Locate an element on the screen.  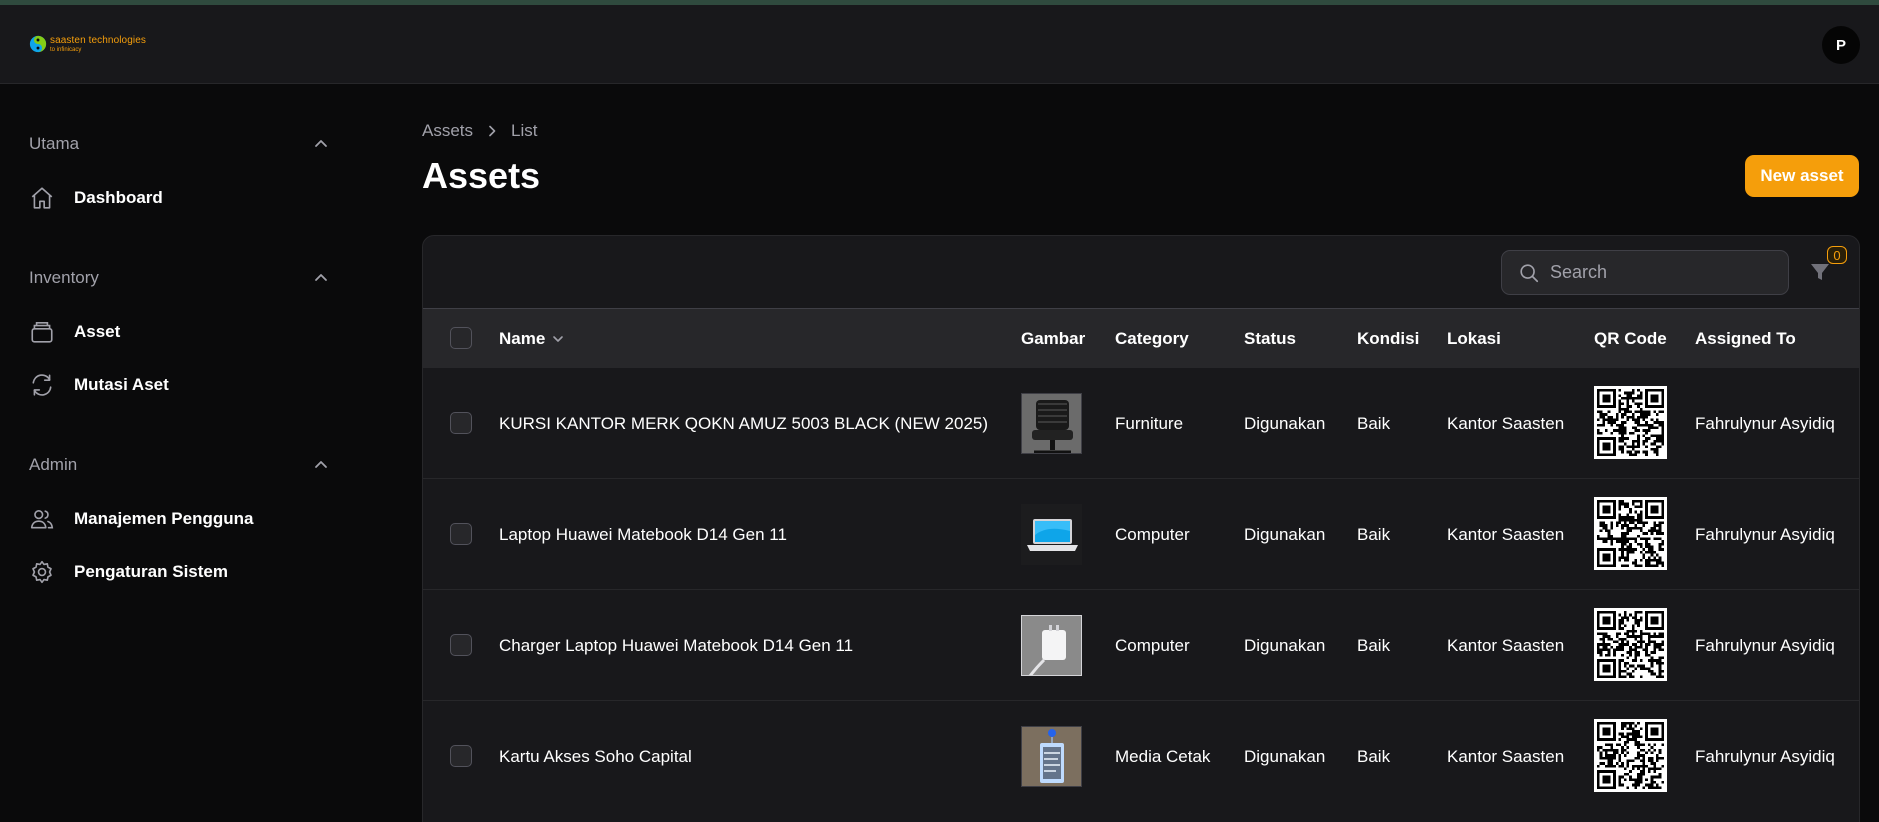
search-box is located at coordinates (1645, 272).